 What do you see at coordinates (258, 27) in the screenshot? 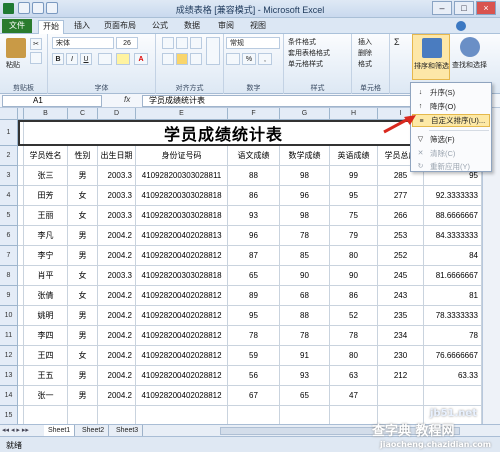
I see `tab-view: 视图` at bounding box center [258, 27].